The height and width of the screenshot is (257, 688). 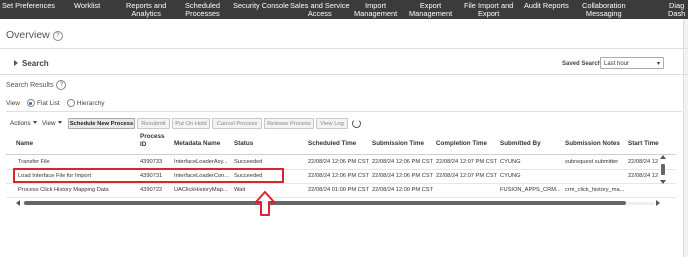 I want to click on nav-reports-analytics: Reports and Analytics, so click(x=146, y=10).